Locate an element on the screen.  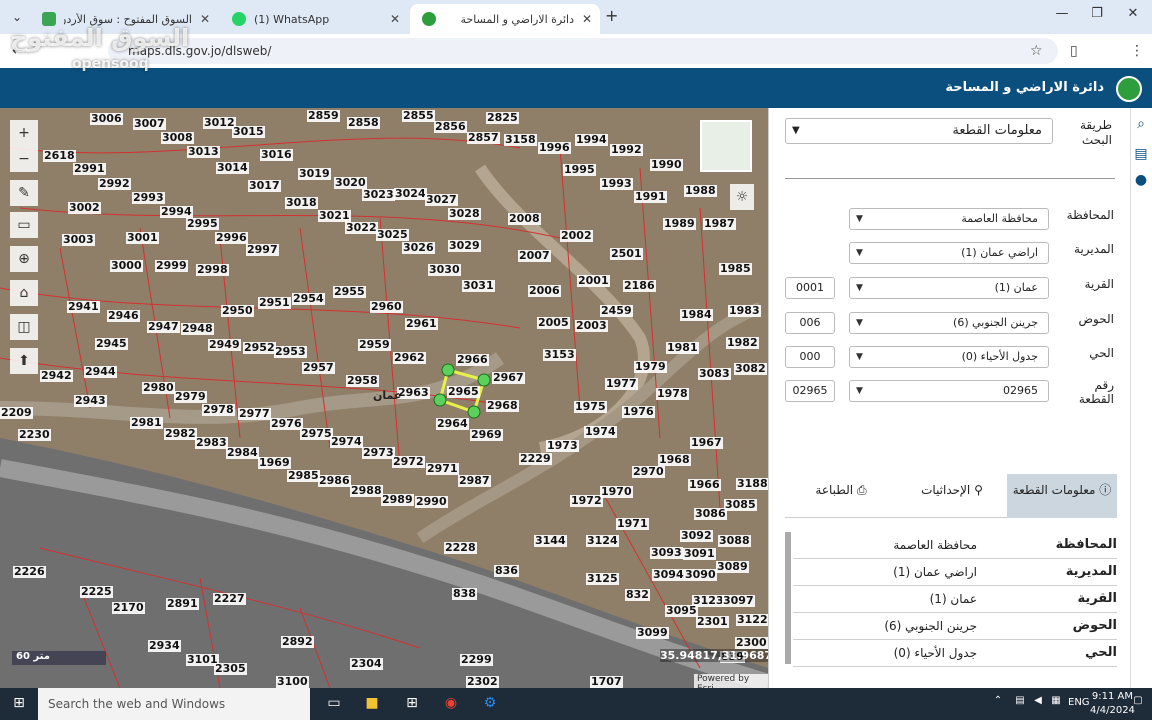
parcel-label: 2979 is located at coordinates (190, 396).